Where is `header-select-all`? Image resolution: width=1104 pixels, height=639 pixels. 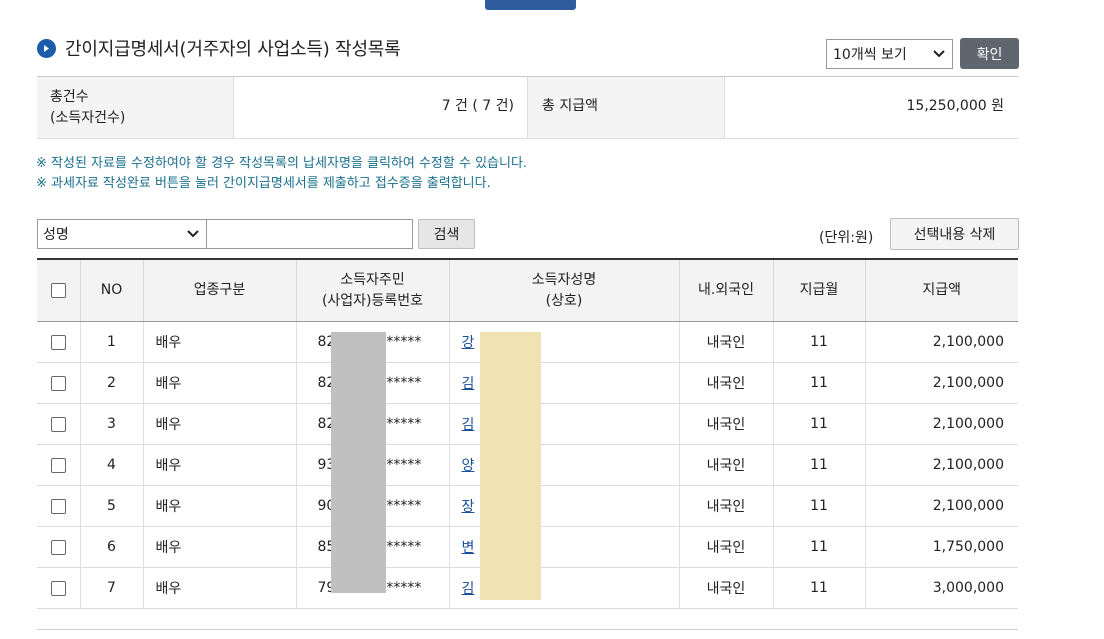 header-select-all is located at coordinates (58, 290).